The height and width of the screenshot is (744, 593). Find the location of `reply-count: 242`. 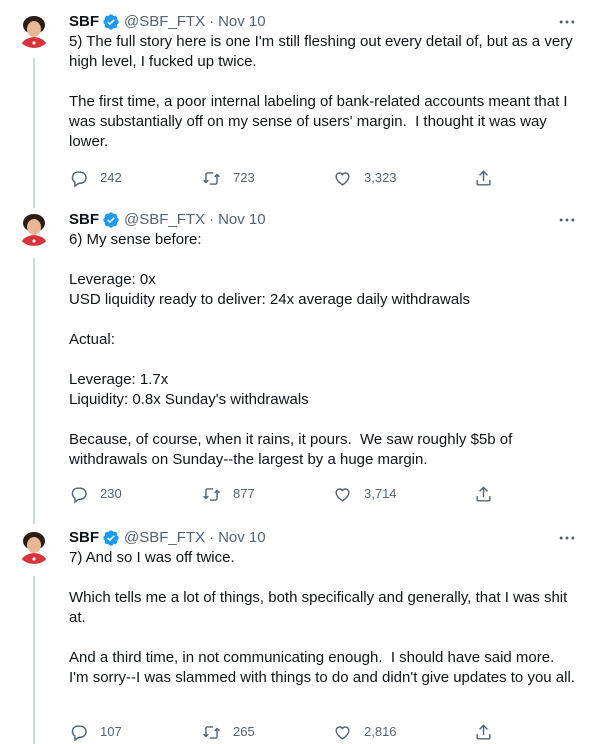

reply-count: 242 is located at coordinates (111, 177).